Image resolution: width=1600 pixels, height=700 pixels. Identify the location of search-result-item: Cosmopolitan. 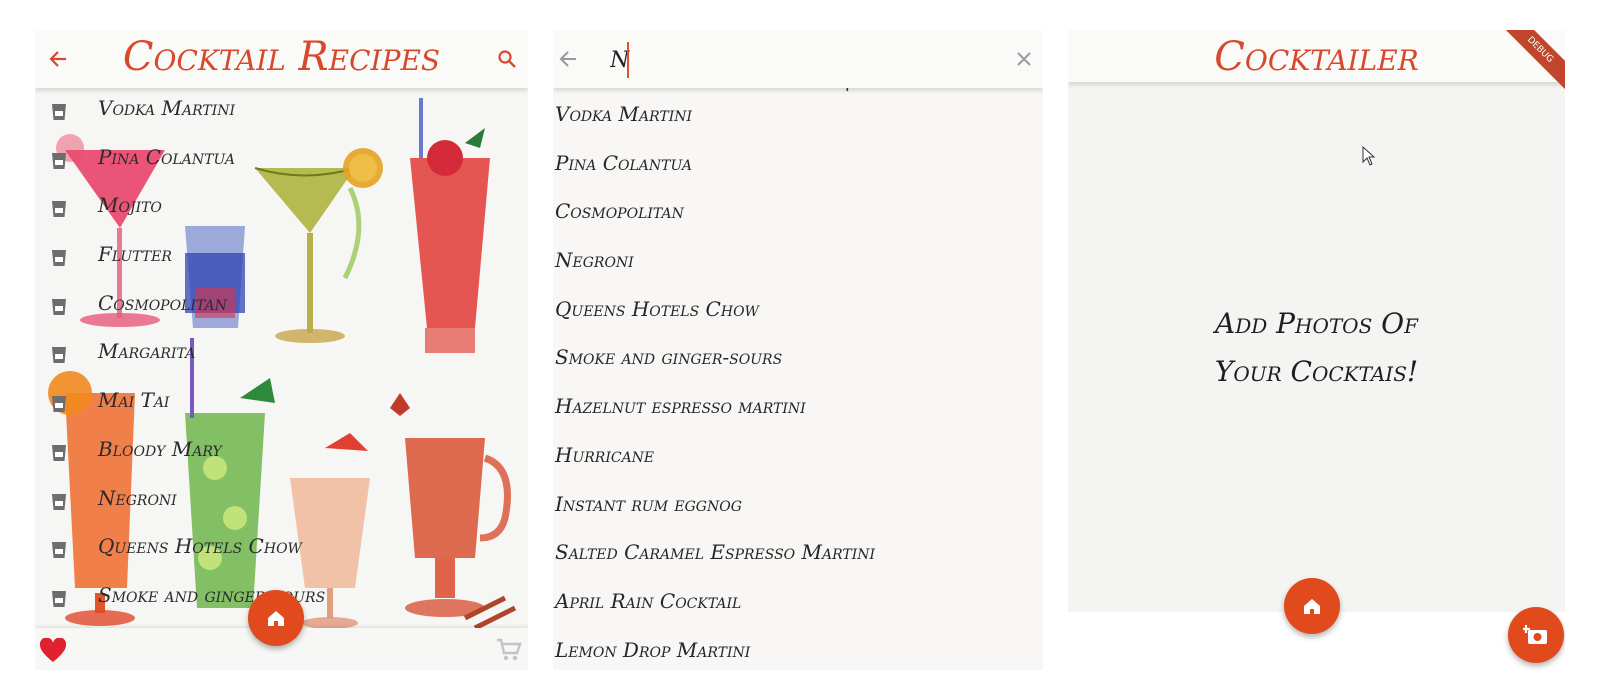
(798, 213).